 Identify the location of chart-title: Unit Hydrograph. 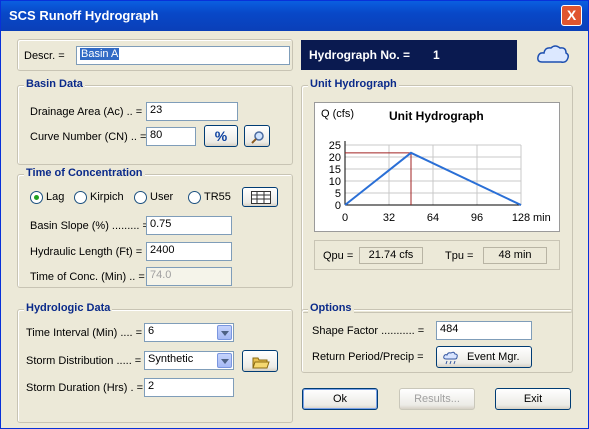
(436, 116).